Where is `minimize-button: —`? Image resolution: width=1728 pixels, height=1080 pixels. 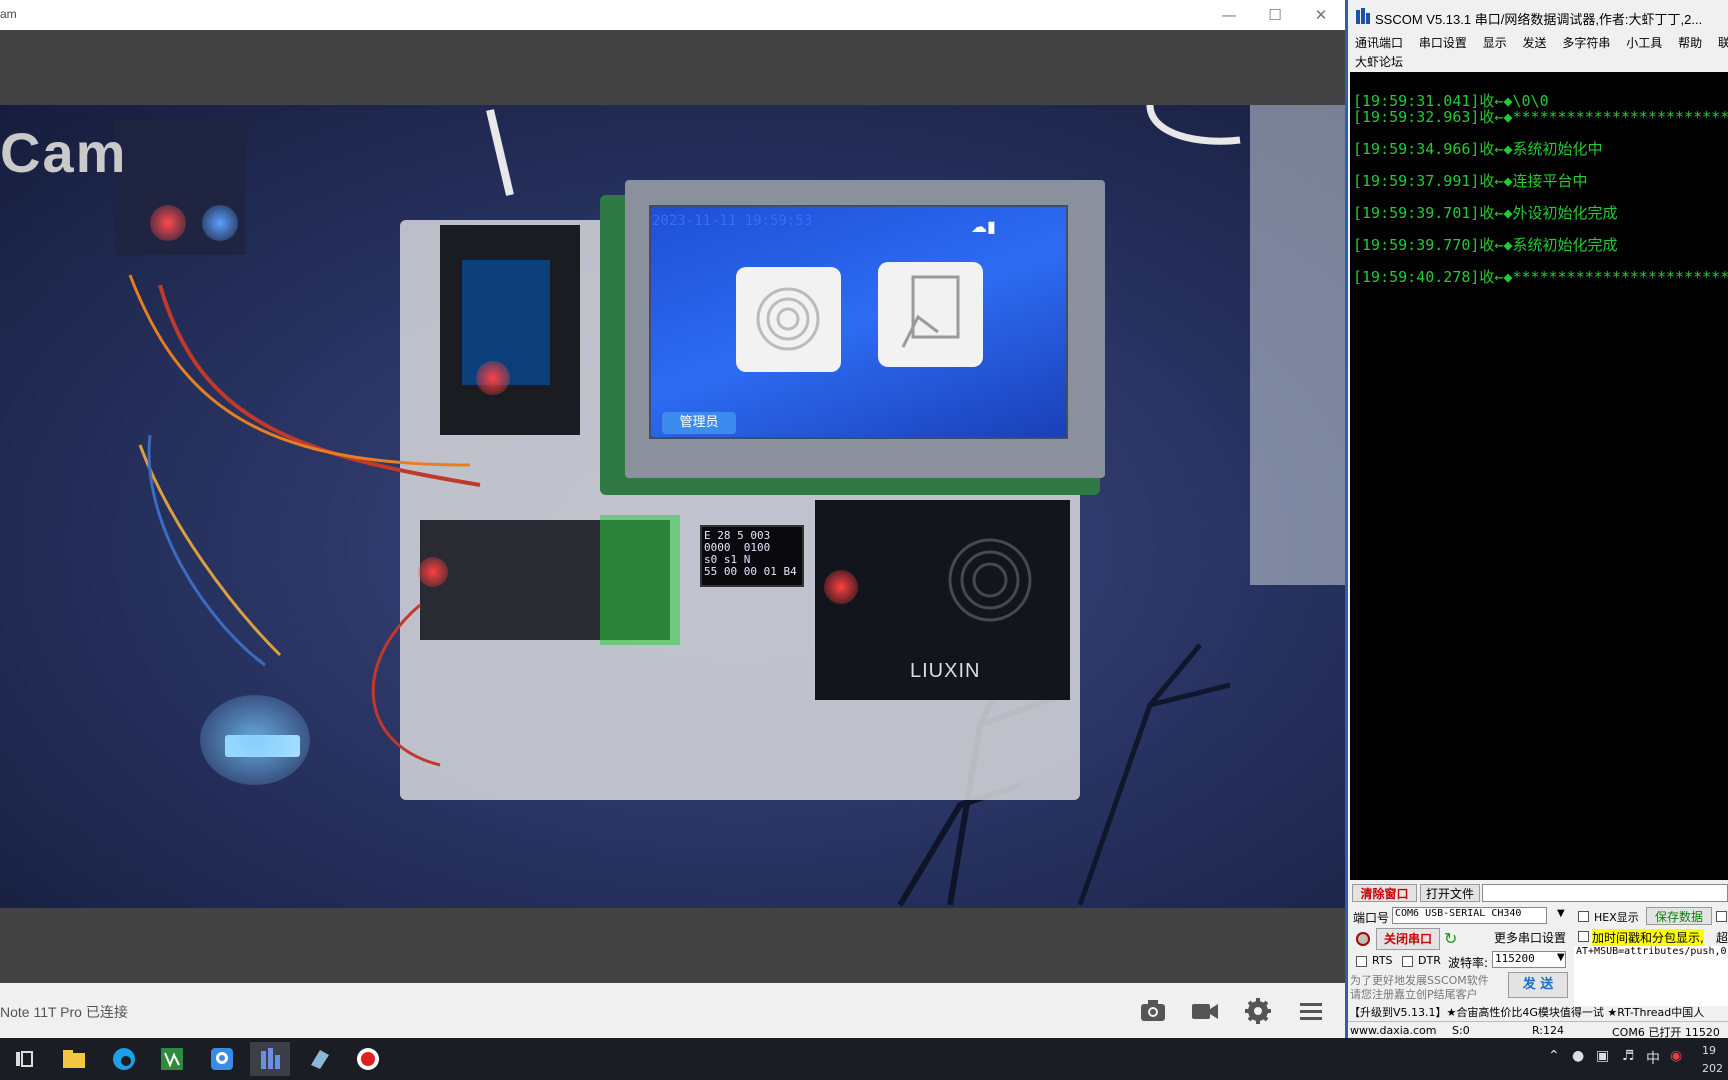 minimize-button: — is located at coordinates (1229, 15).